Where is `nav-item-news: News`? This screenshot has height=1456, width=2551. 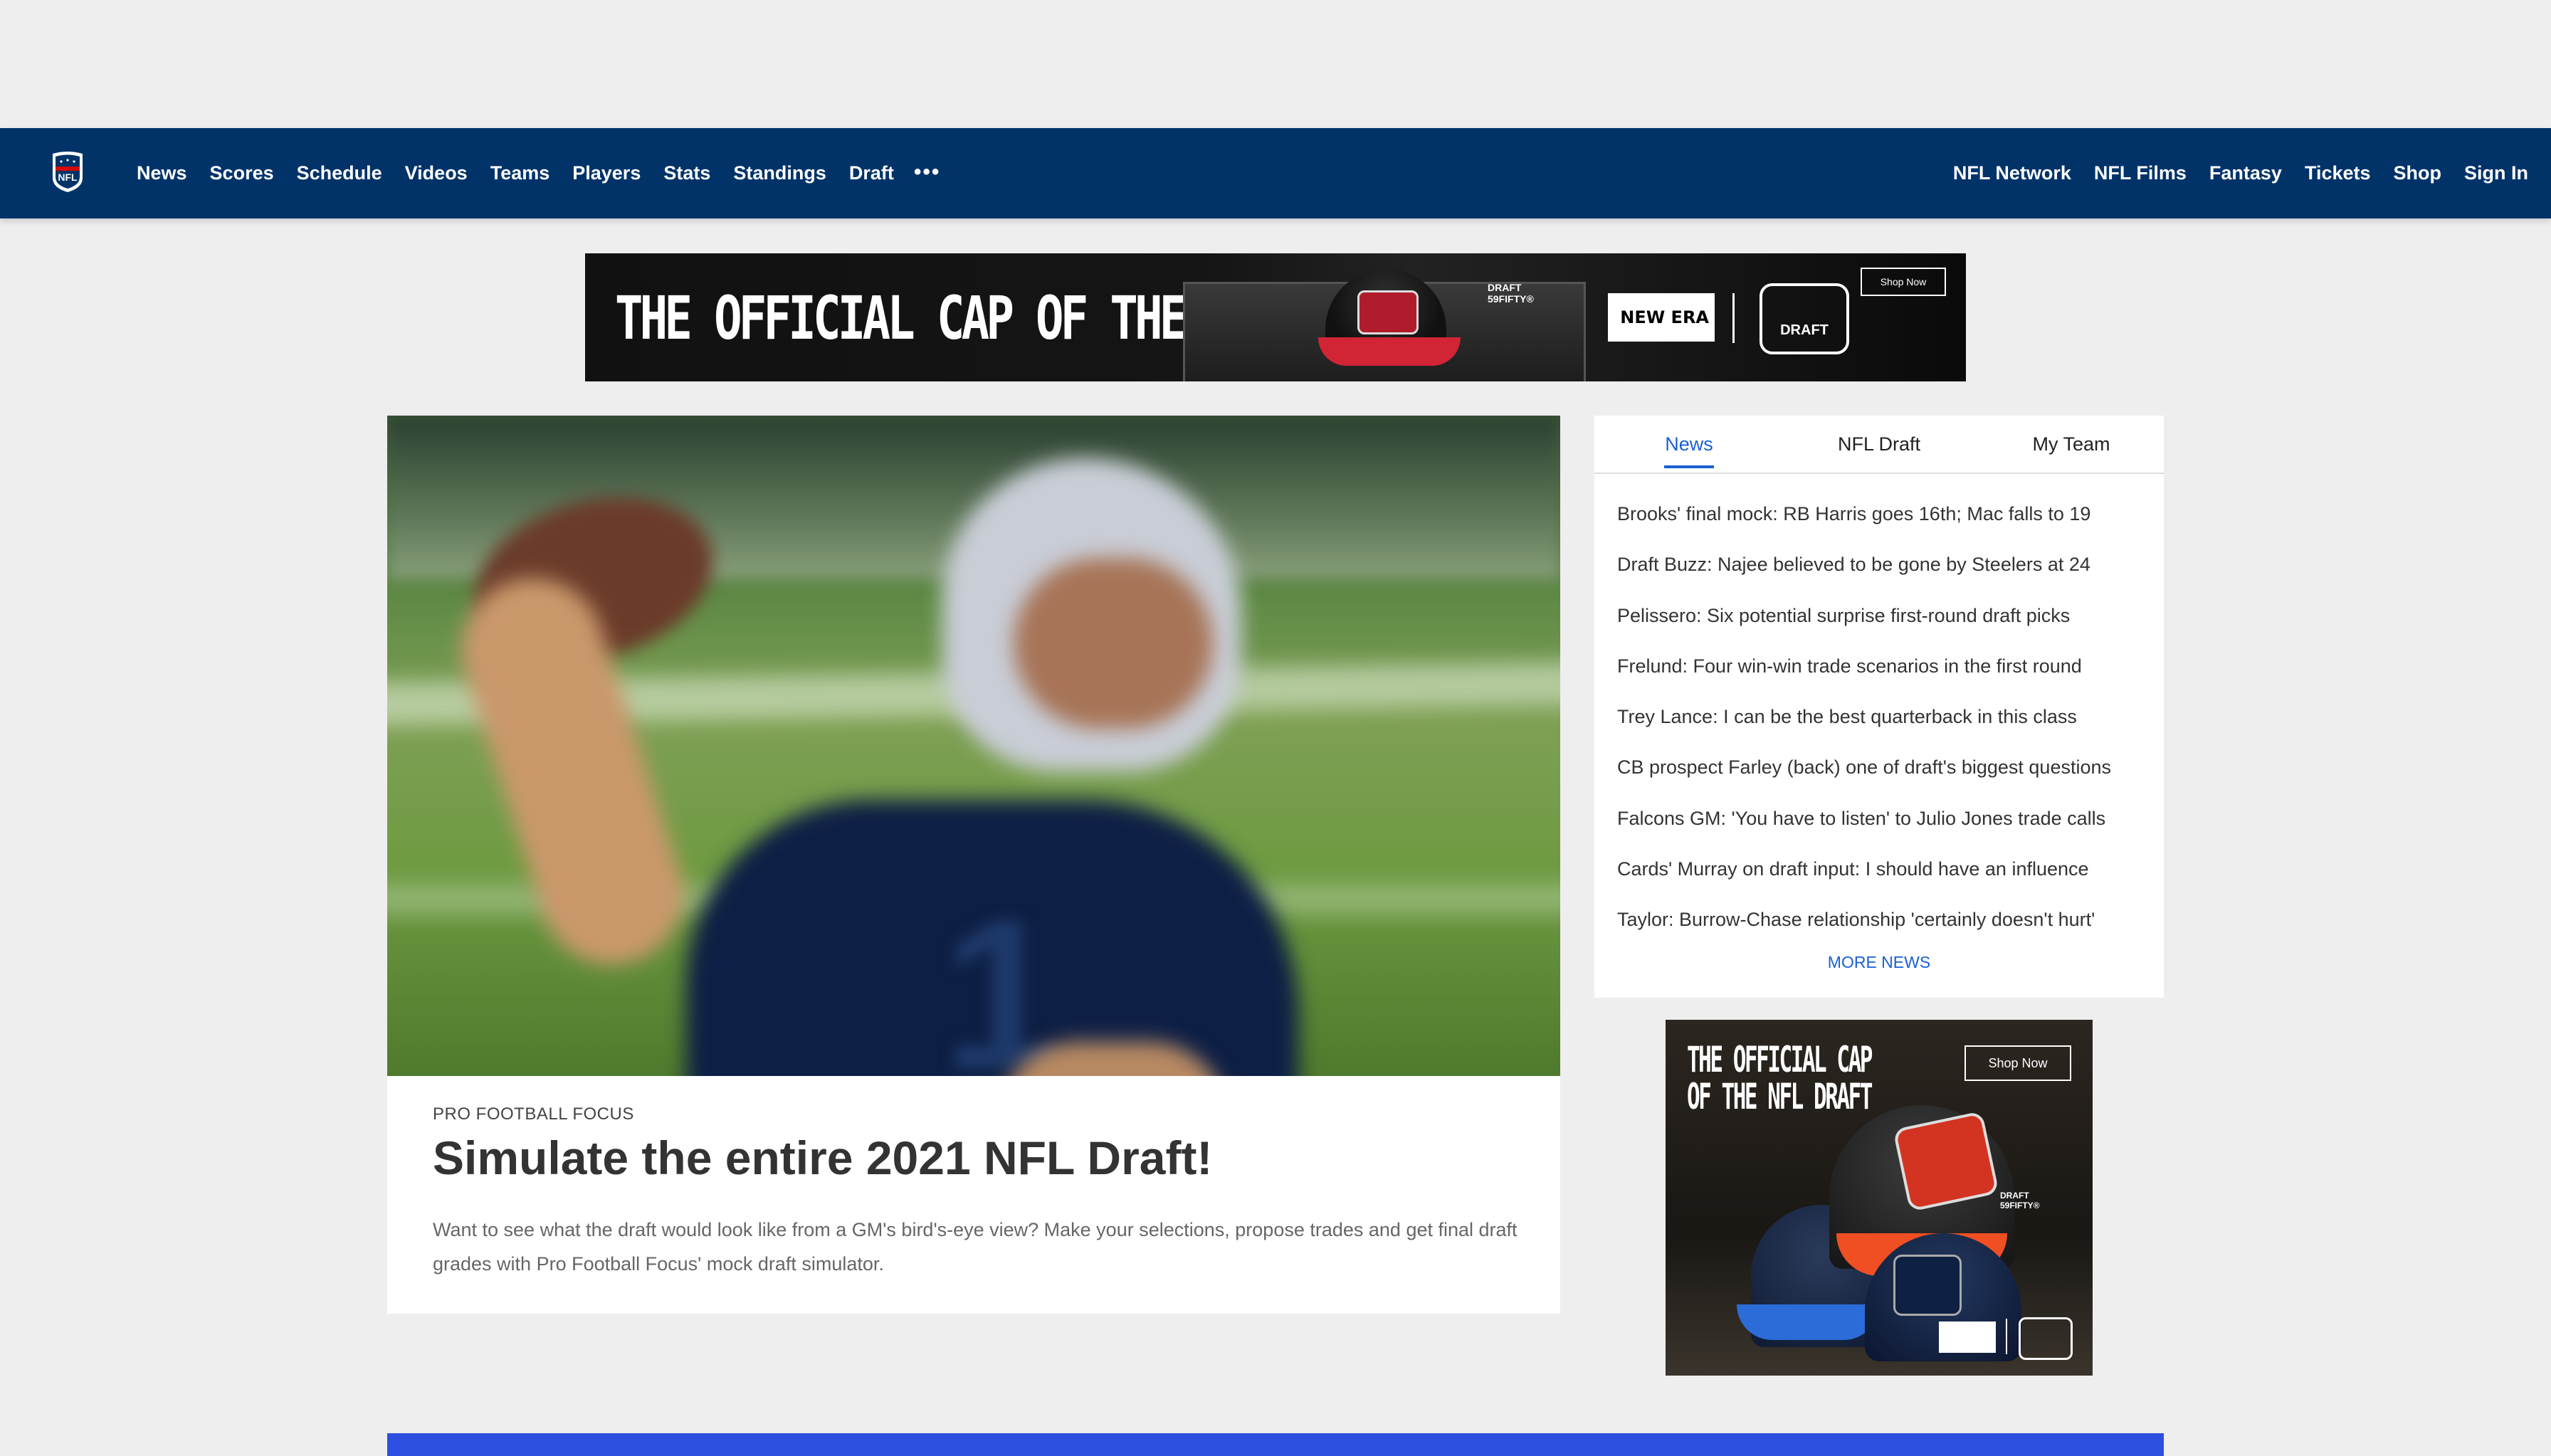
nav-item-news: News is located at coordinates (162, 173).